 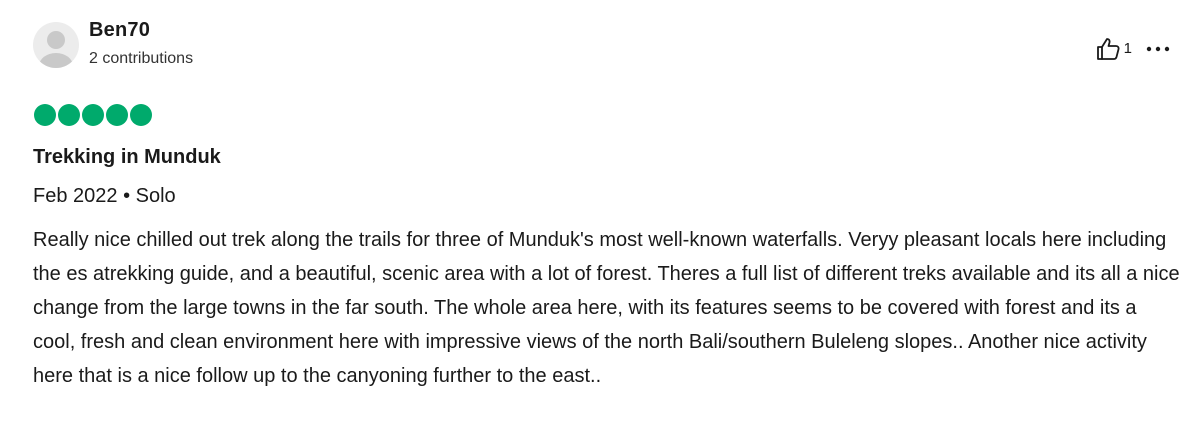 What do you see at coordinates (56, 49) in the screenshot?
I see `avatar-placeholder-icon` at bounding box center [56, 49].